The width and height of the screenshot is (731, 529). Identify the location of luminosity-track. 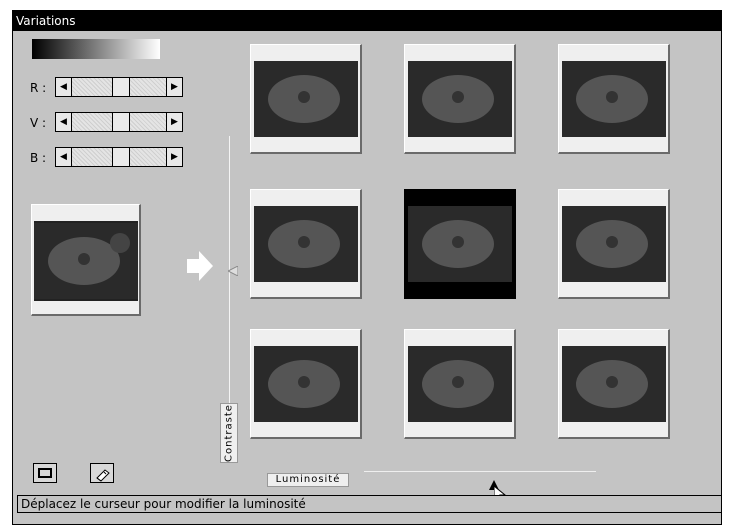
(480, 471).